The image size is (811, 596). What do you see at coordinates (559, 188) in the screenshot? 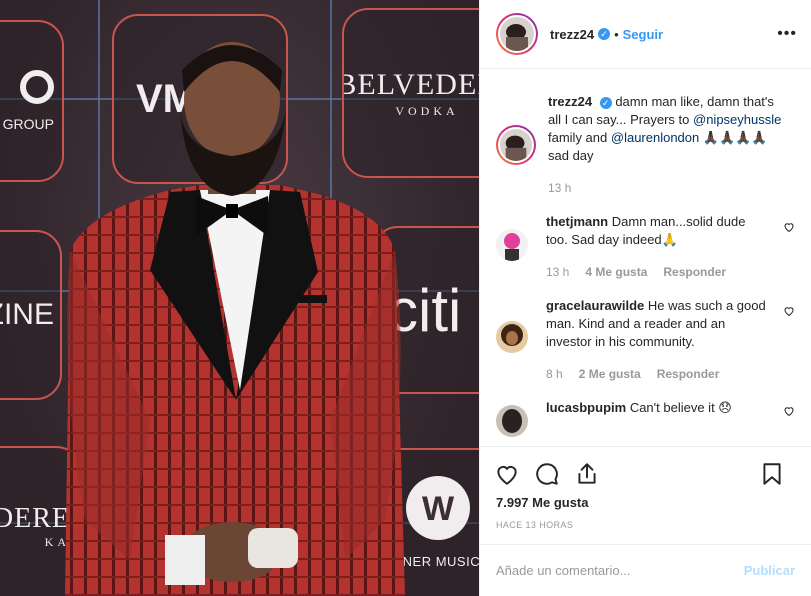
I see `caption-time: 13 h` at bounding box center [559, 188].